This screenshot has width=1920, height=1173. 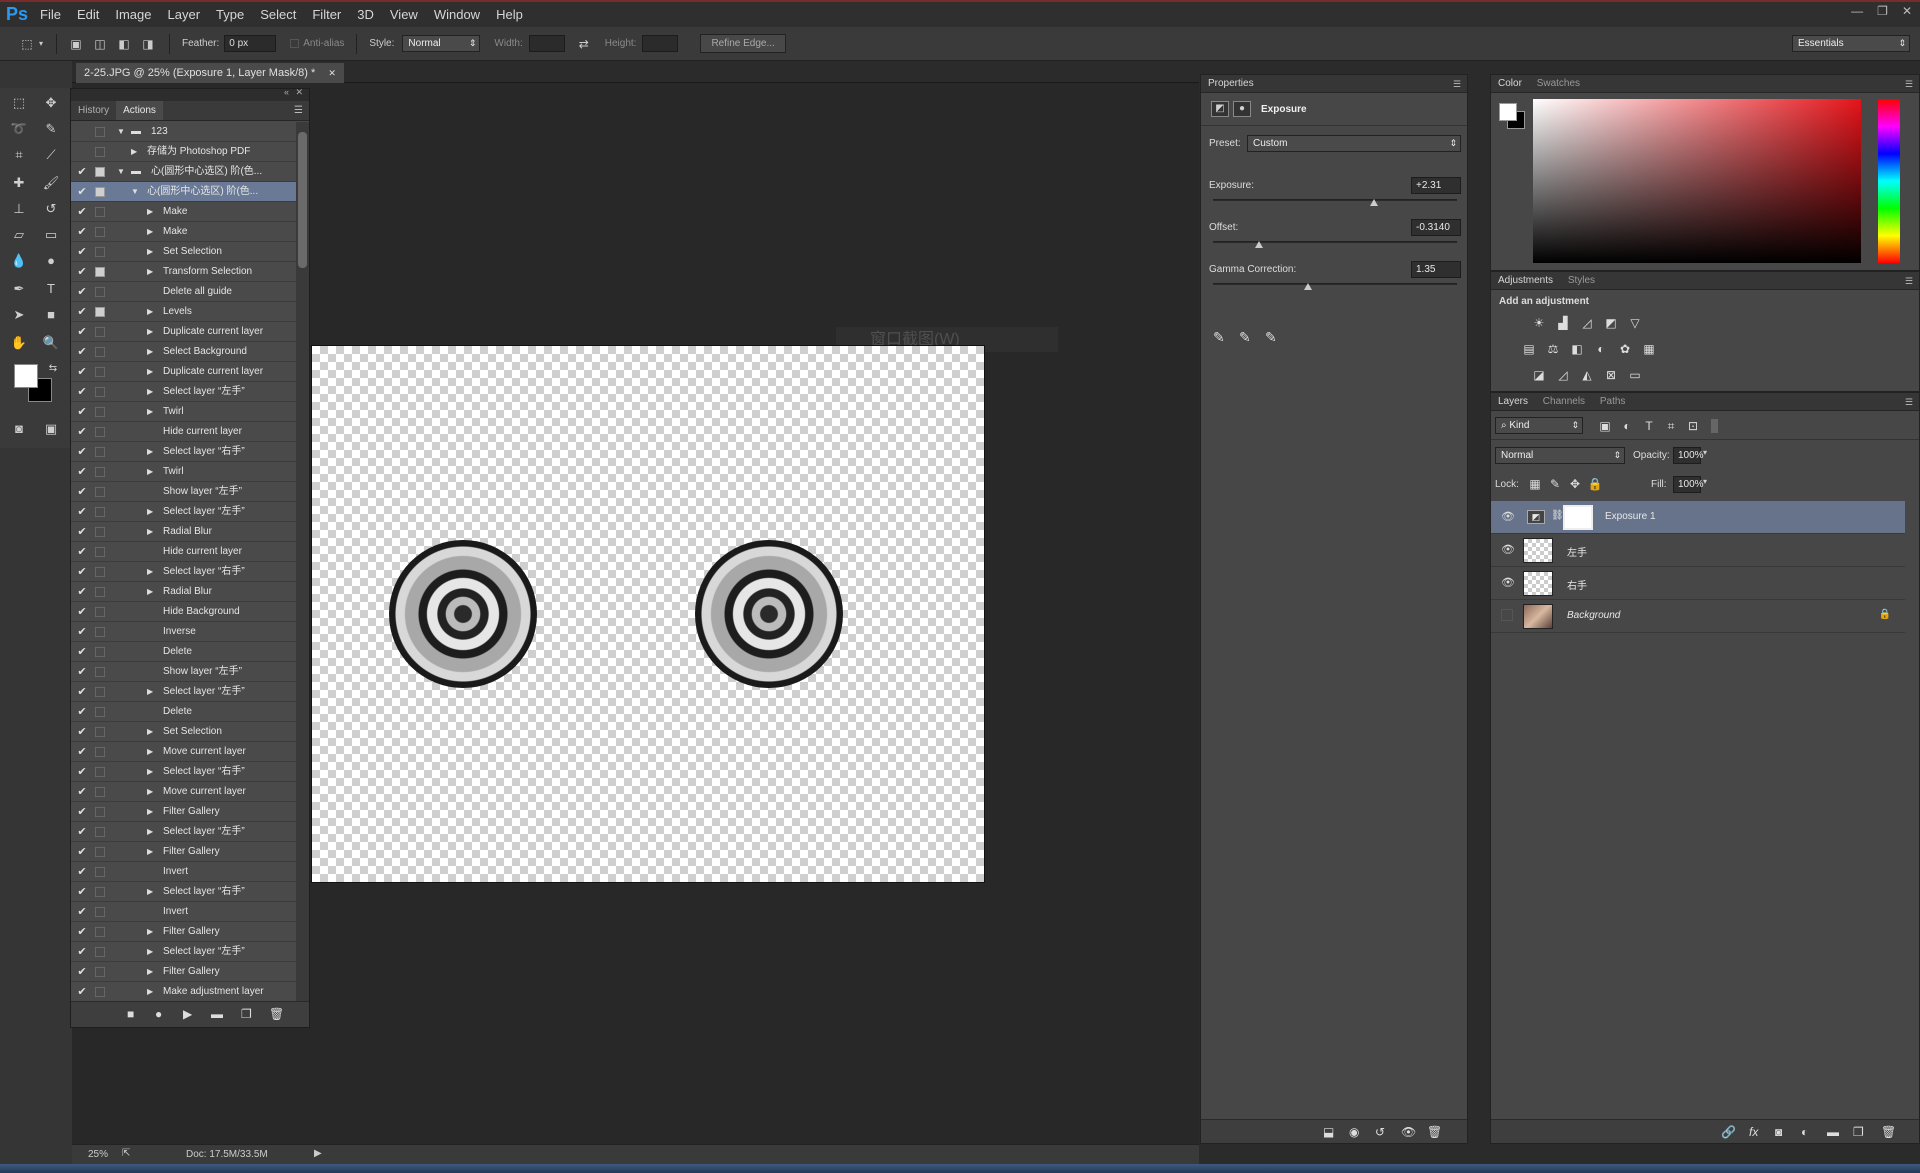 What do you see at coordinates (1374, 202) in the screenshot?
I see `exposure-slider-knob` at bounding box center [1374, 202].